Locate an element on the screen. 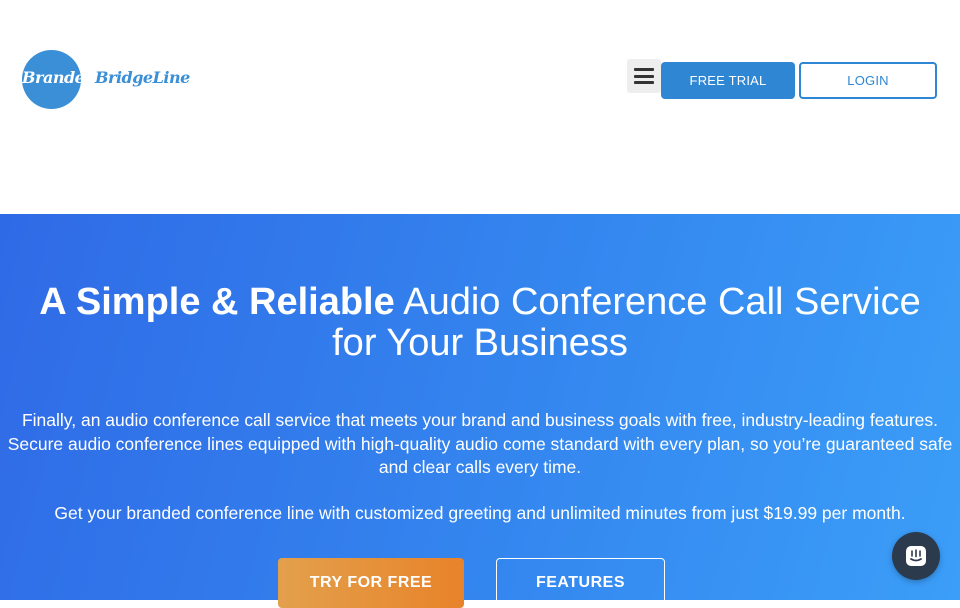  brand-logo: BrandedBridgeLine is located at coordinates (106, 80).